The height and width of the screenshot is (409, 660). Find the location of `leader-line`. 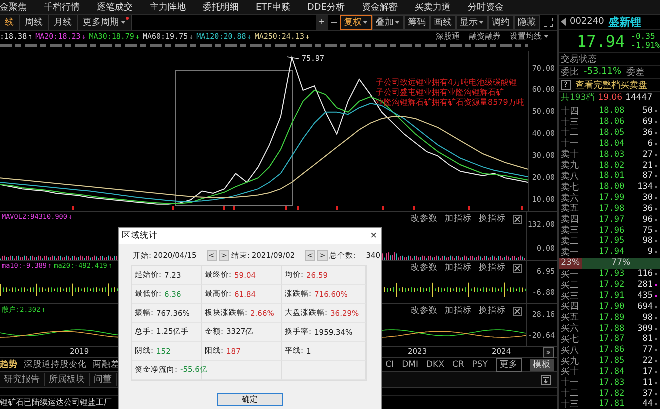

leader-line is located at coordinates (293, 58).